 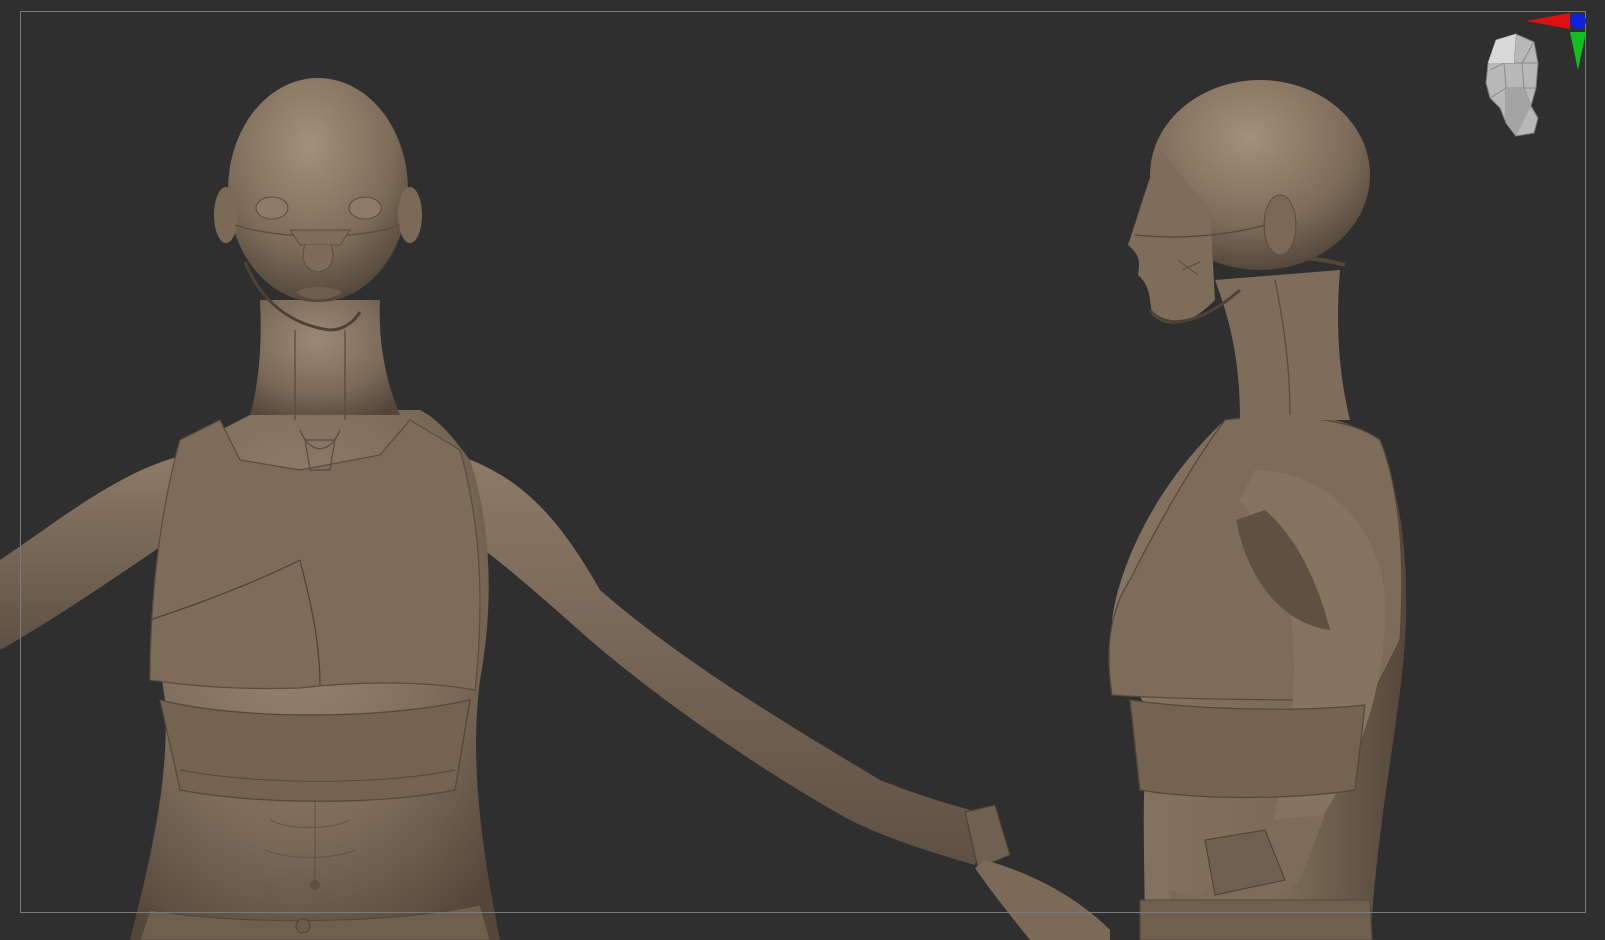 What do you see at coordinates (1578, 51) in the screenshot?
I see `gizmo-y-axis` at bounding box center [1578, 51].